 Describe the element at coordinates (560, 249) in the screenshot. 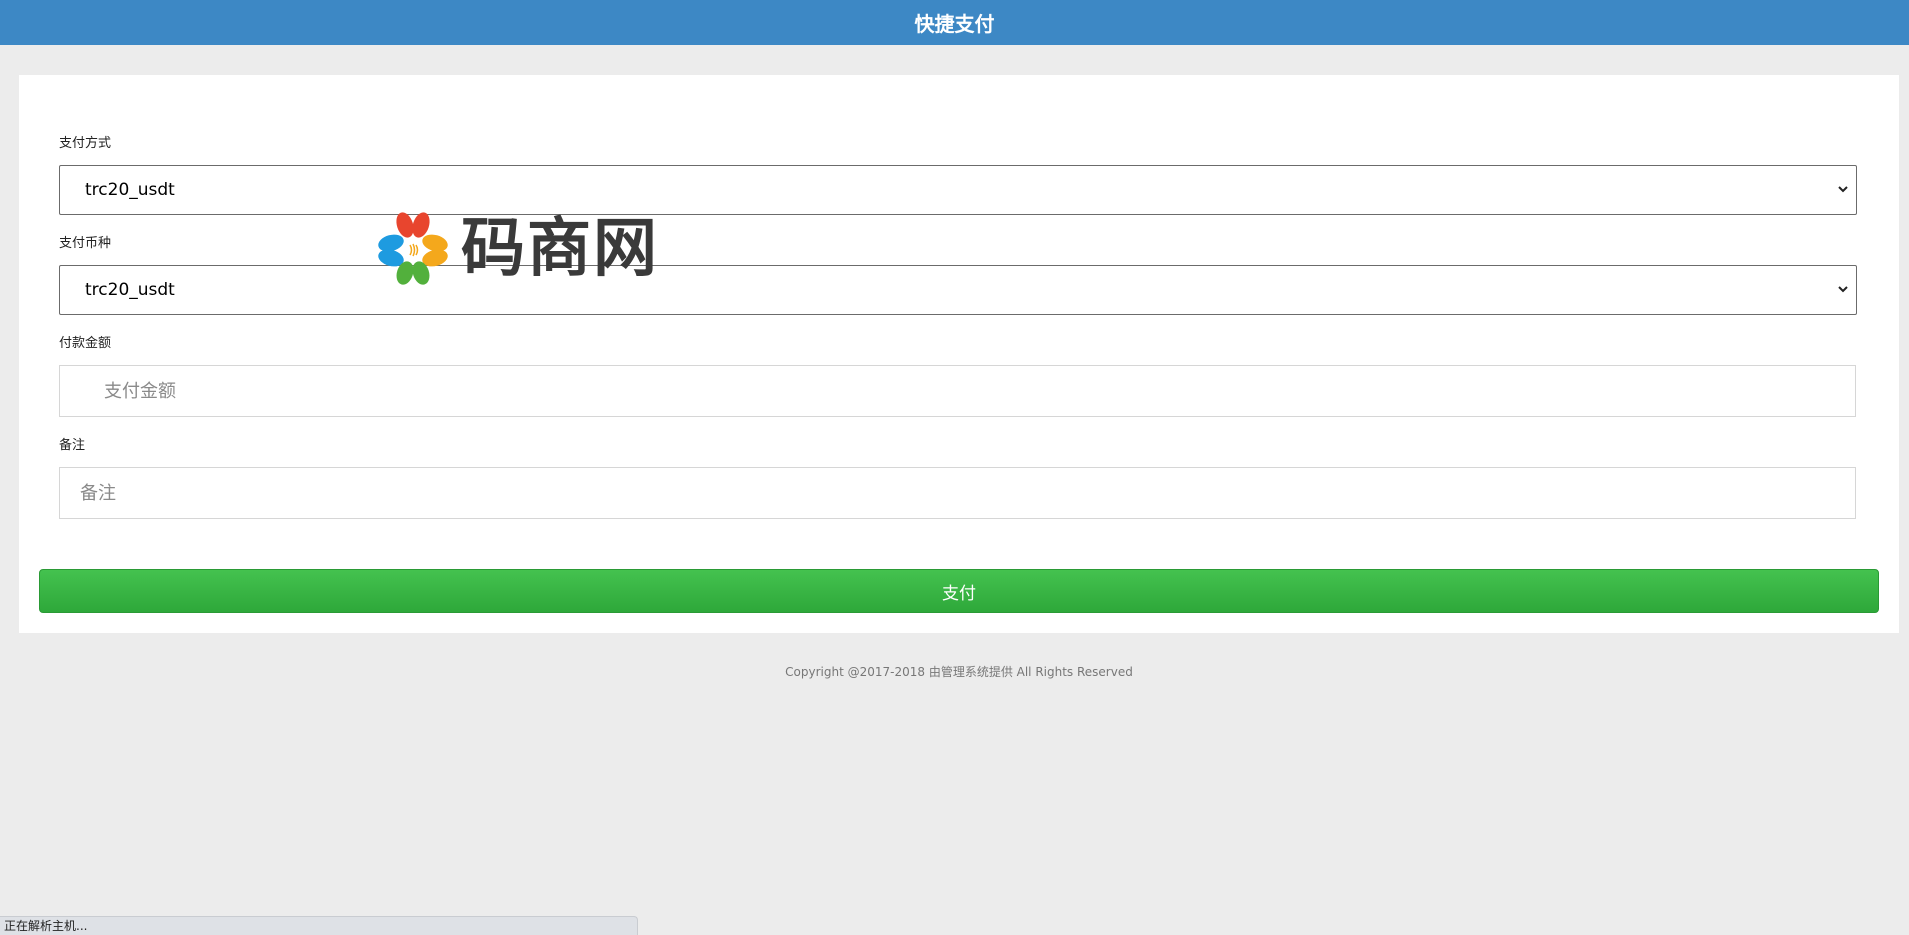

I see `watermark-text: 码商网` at that location.